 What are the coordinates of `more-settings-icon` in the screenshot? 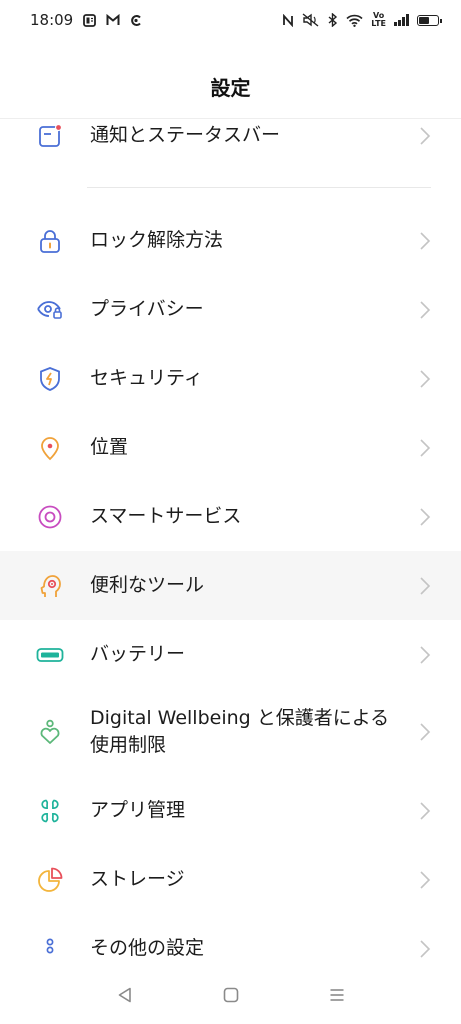 It's located at (50, 949).